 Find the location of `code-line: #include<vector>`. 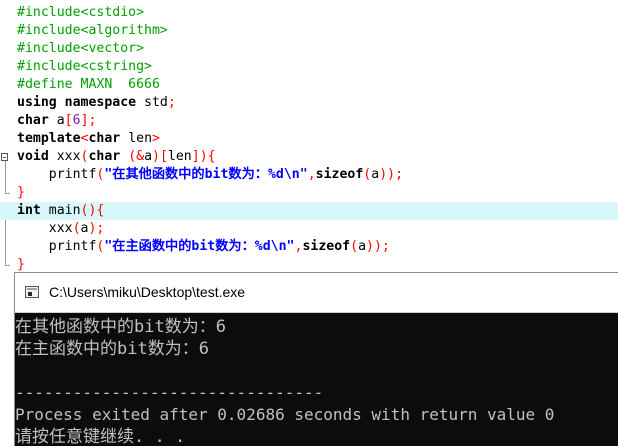

code-line: #include<vector> is located at coordinates (309, 49).